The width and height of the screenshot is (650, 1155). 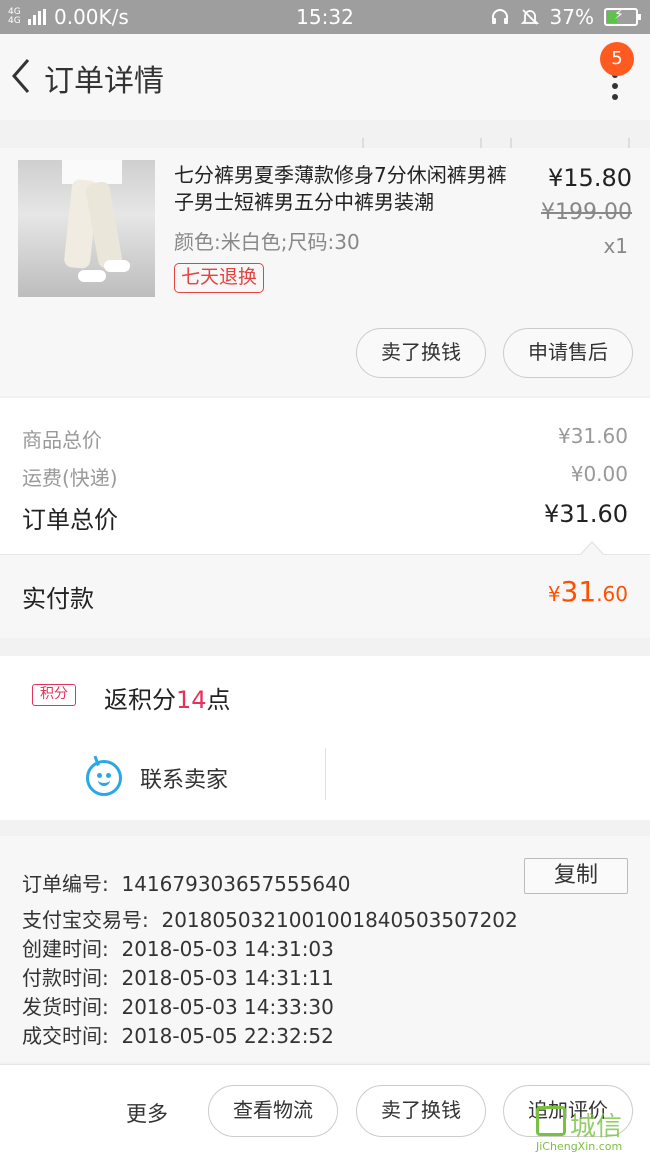 I want to click on info-label: 付款时间:, so click(x=65, y=978).